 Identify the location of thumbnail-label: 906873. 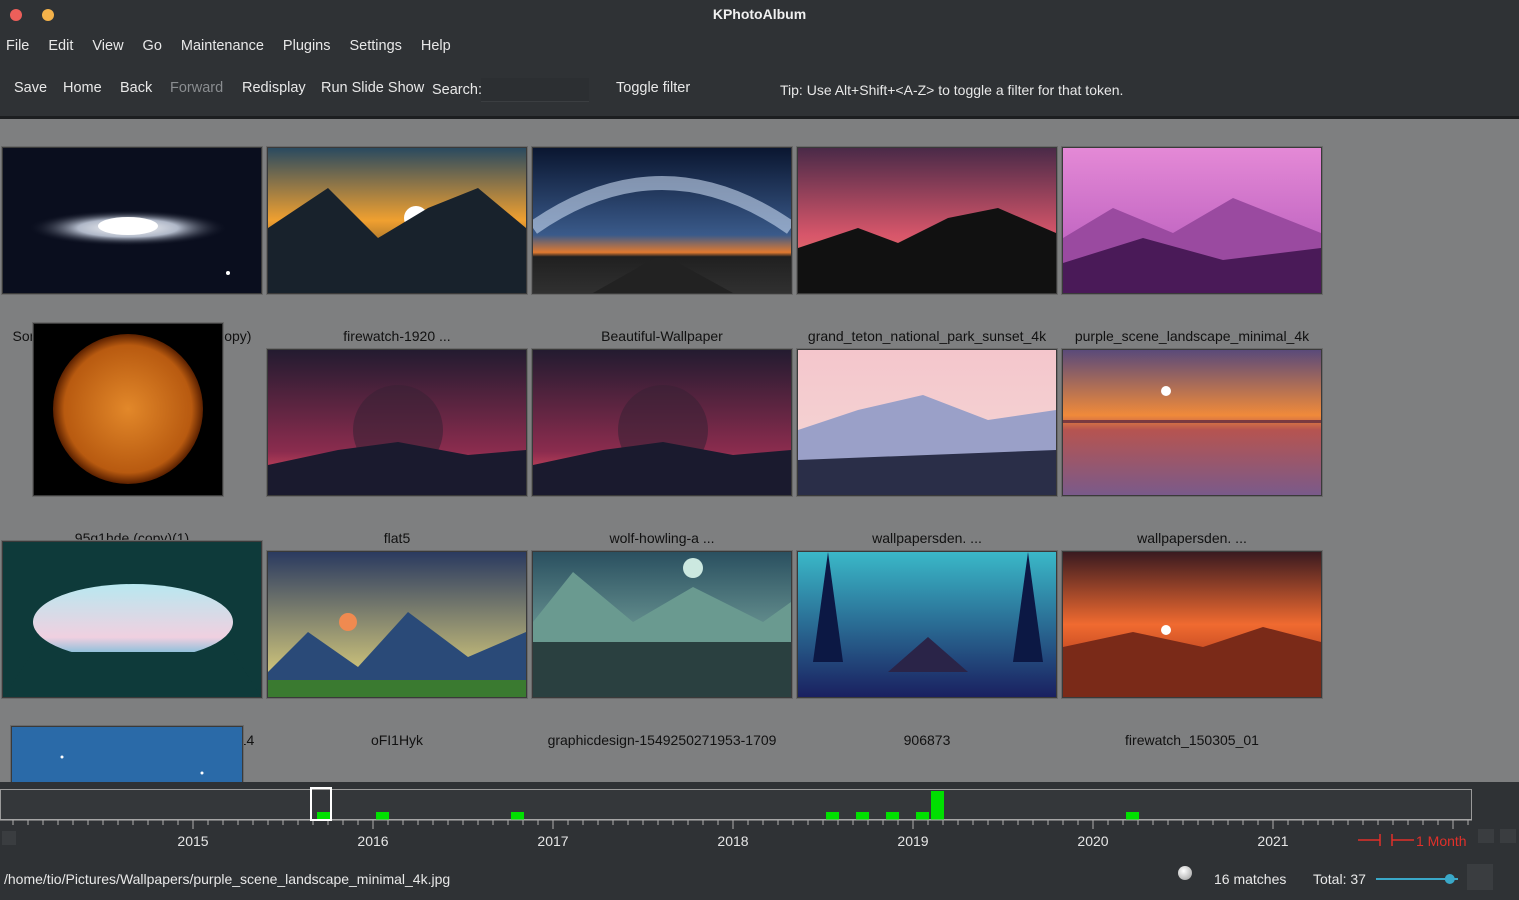
(927, 740).